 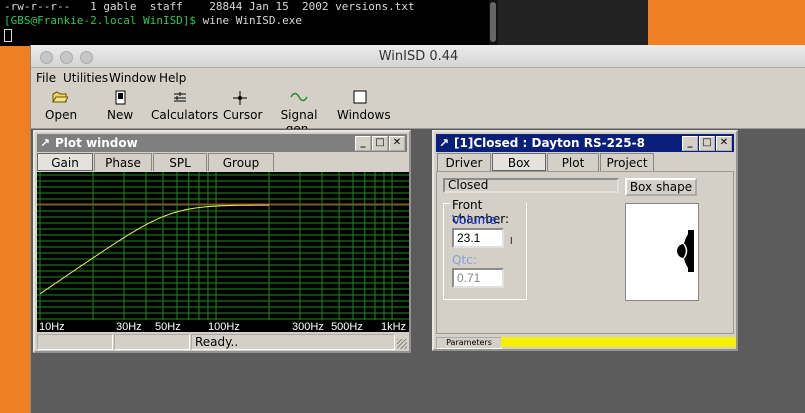 I want to click on project-window-title-bar: ↗ [1]Closed : Dayton RS-225-8 _ □ ✕, so click(x=585, y=143).